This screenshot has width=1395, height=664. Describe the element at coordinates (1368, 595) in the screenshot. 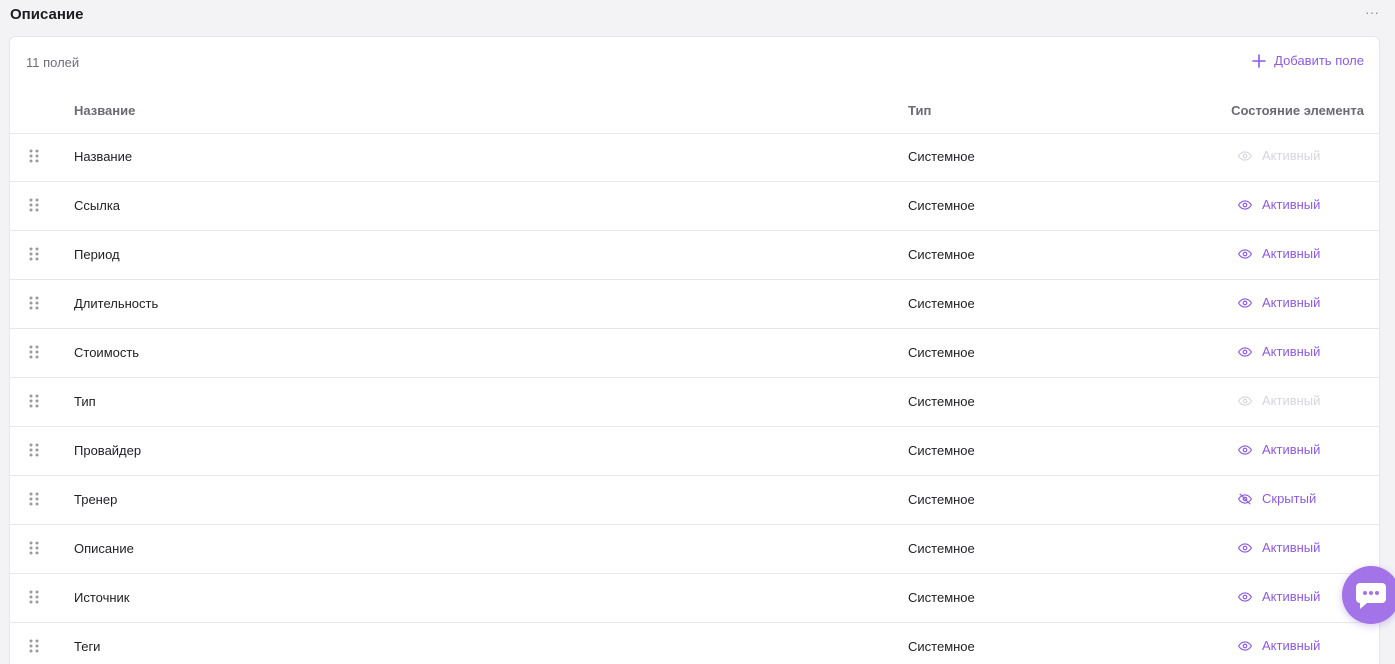

I see `chat-button` at that location.